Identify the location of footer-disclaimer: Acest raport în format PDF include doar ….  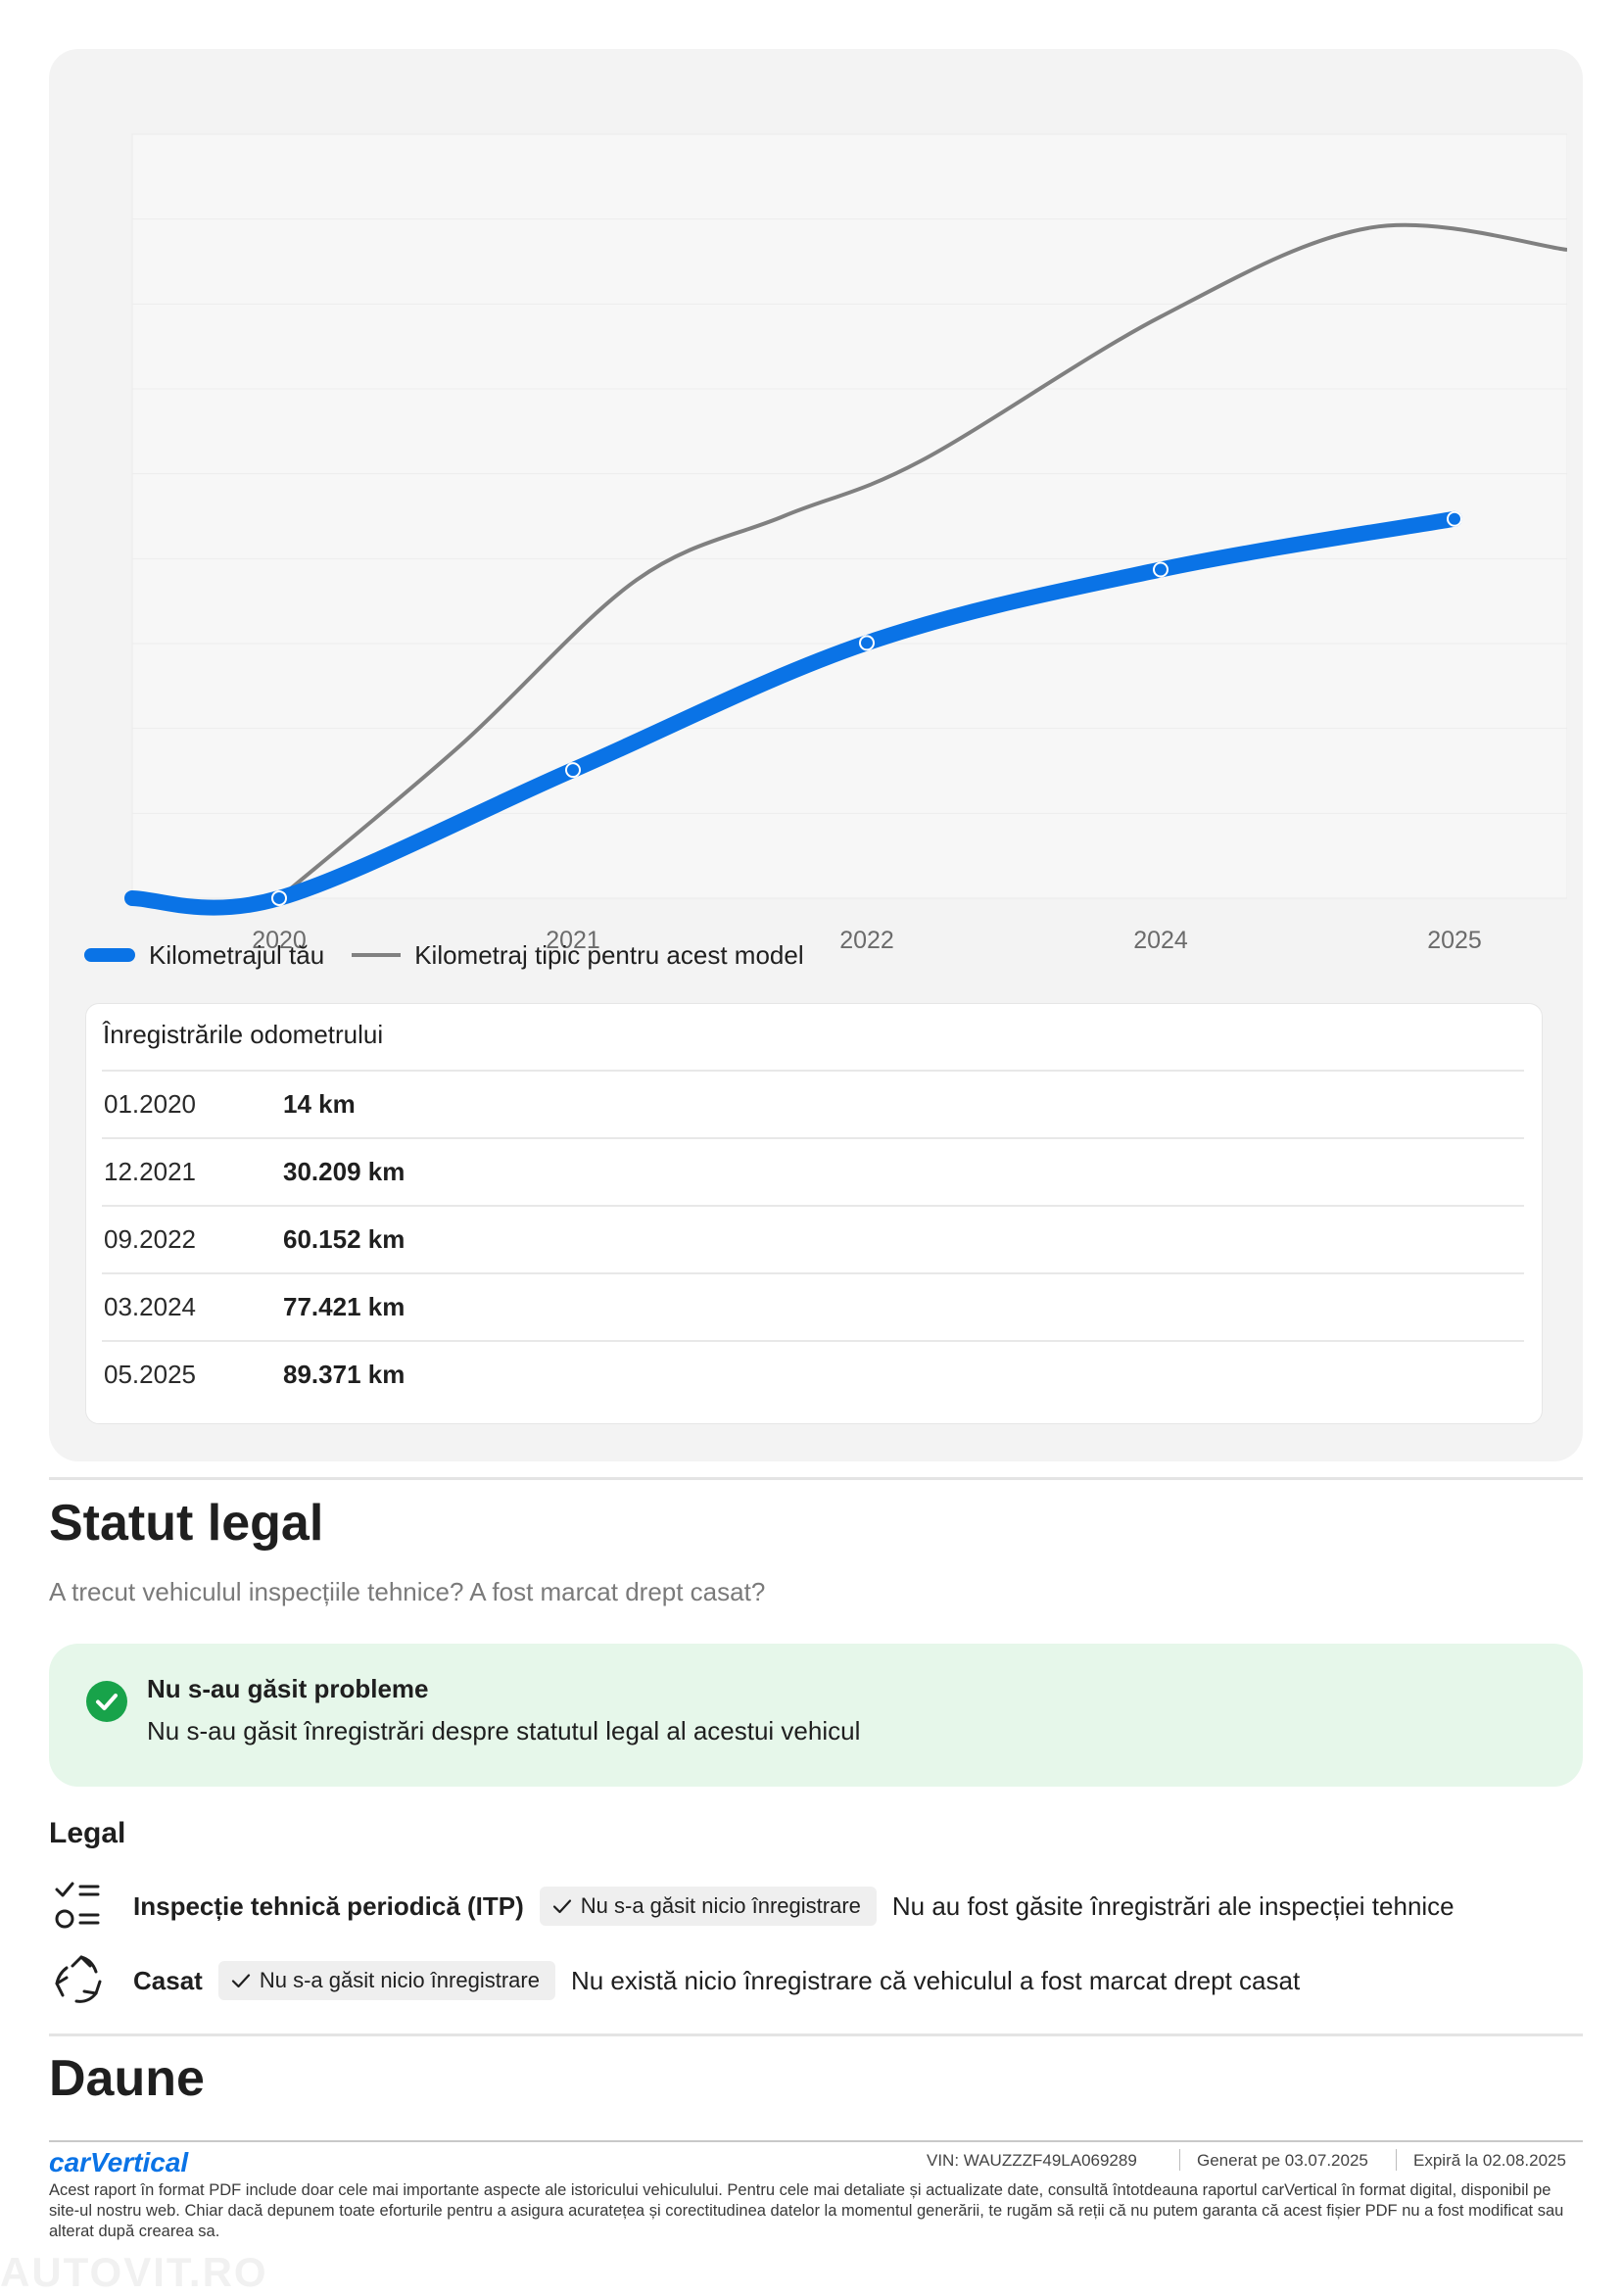
(806, 2210).